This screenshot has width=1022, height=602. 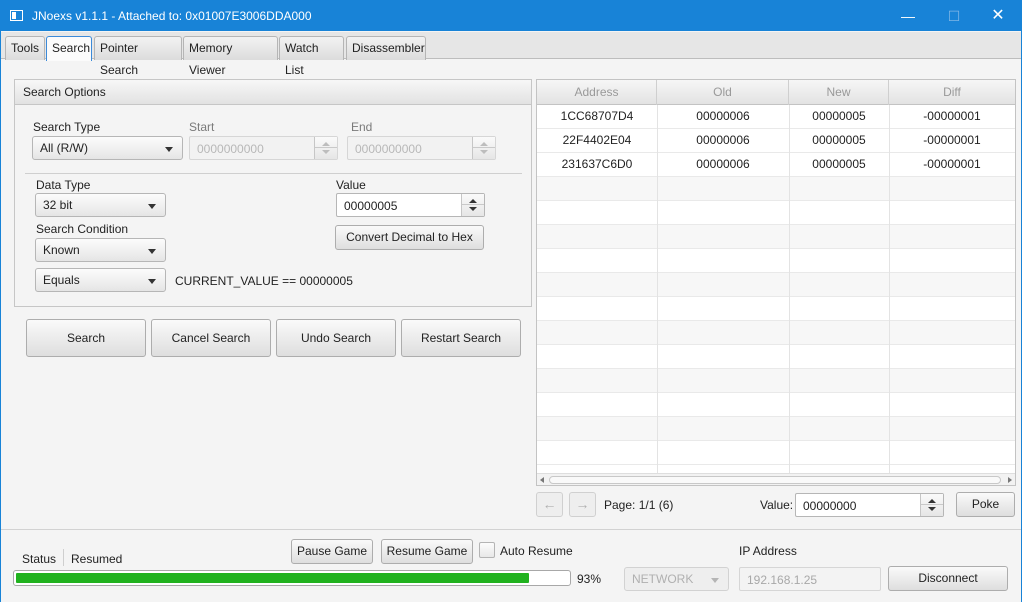 What do you see at coordinates (100, 250) in the screenshot?
I see `search-condition-select: Known` at bounding box center [100, 250].